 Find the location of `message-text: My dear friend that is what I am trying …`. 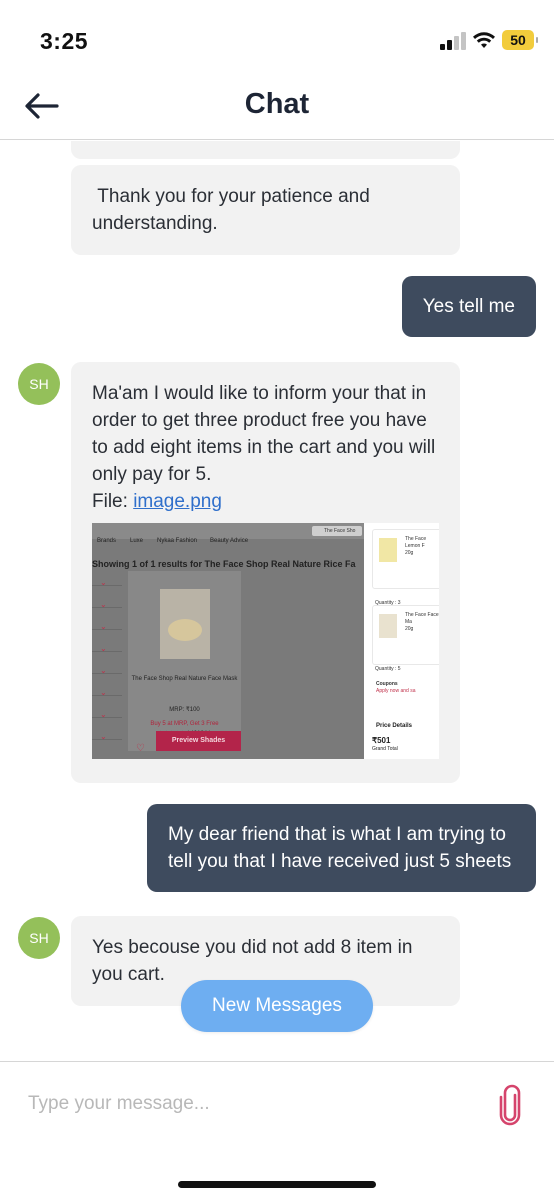

message-text: My dear friend that is what I am trying … is located at coordinates (340, 848).